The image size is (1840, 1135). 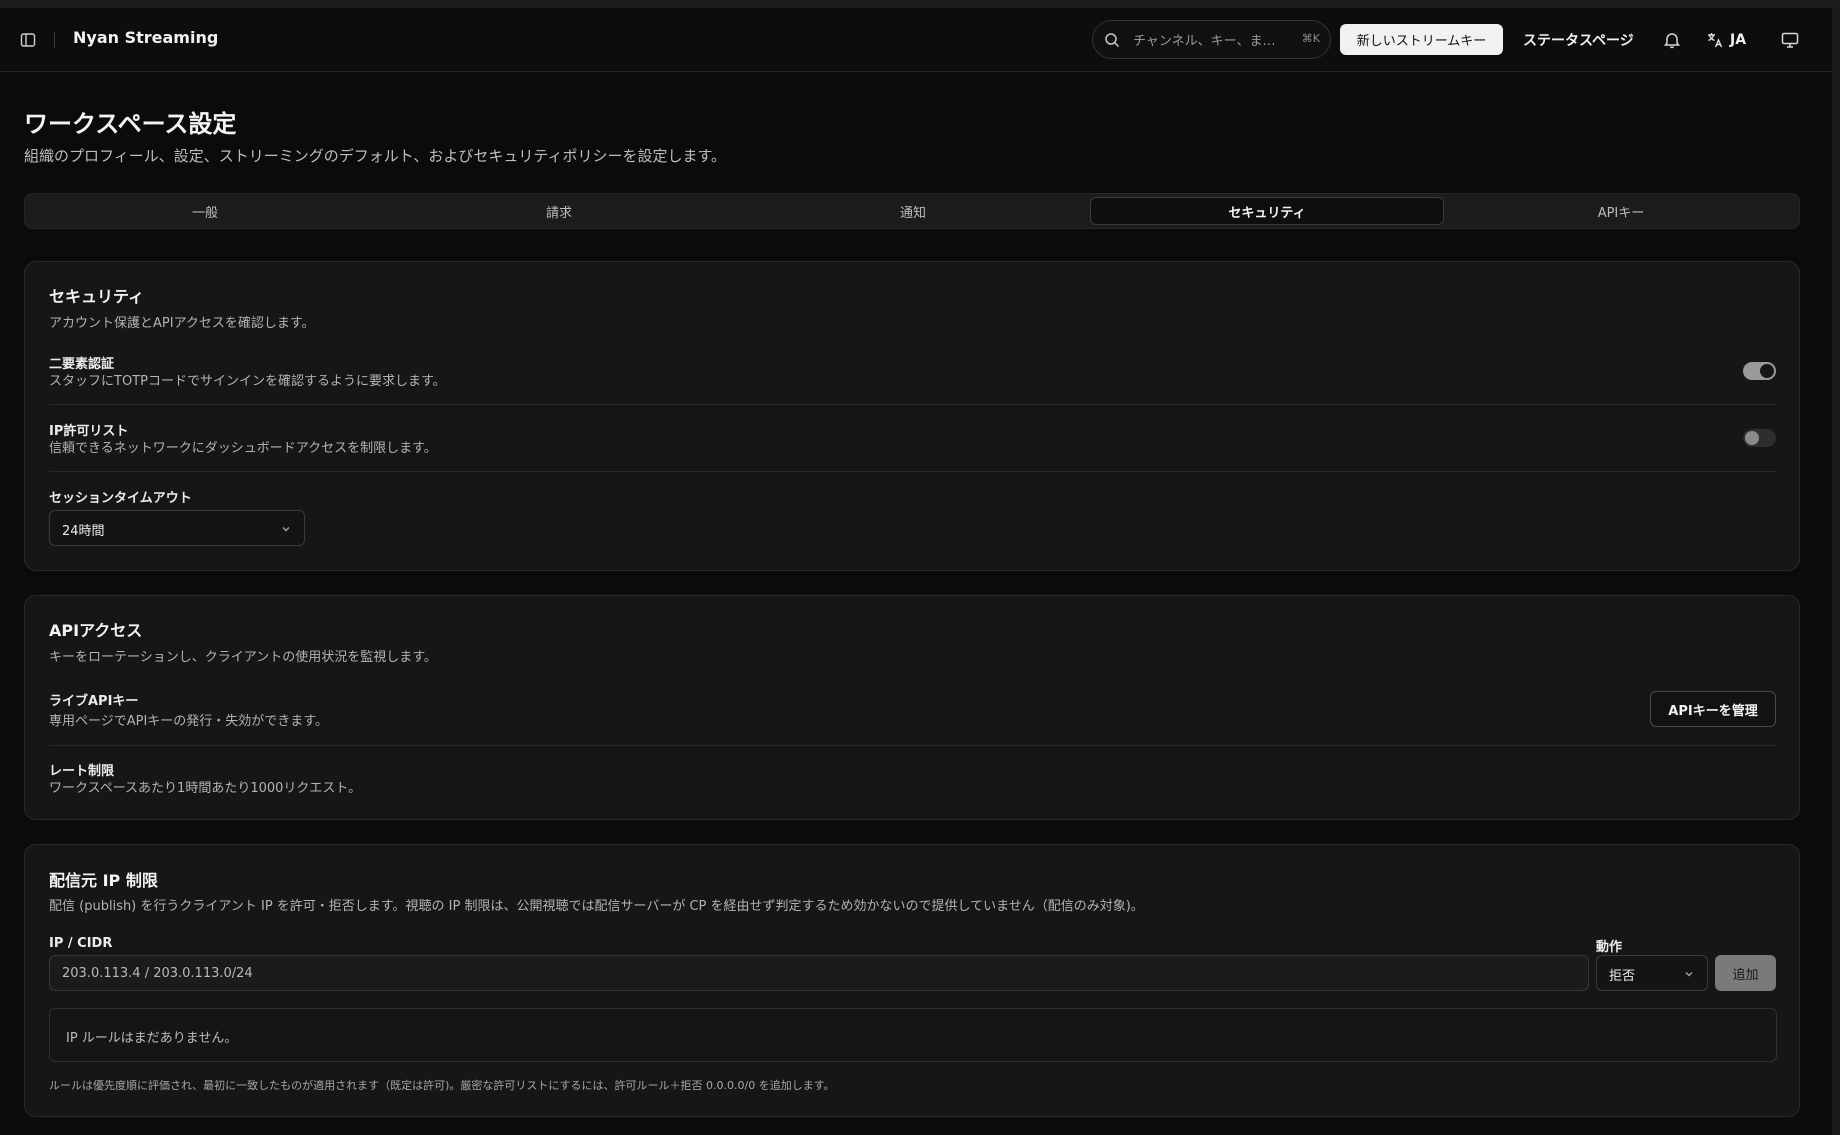 What do you see at coordinates (205, 211) in the screenshot?
I see `tab-general: 一般` at bounding box center [205, 211].